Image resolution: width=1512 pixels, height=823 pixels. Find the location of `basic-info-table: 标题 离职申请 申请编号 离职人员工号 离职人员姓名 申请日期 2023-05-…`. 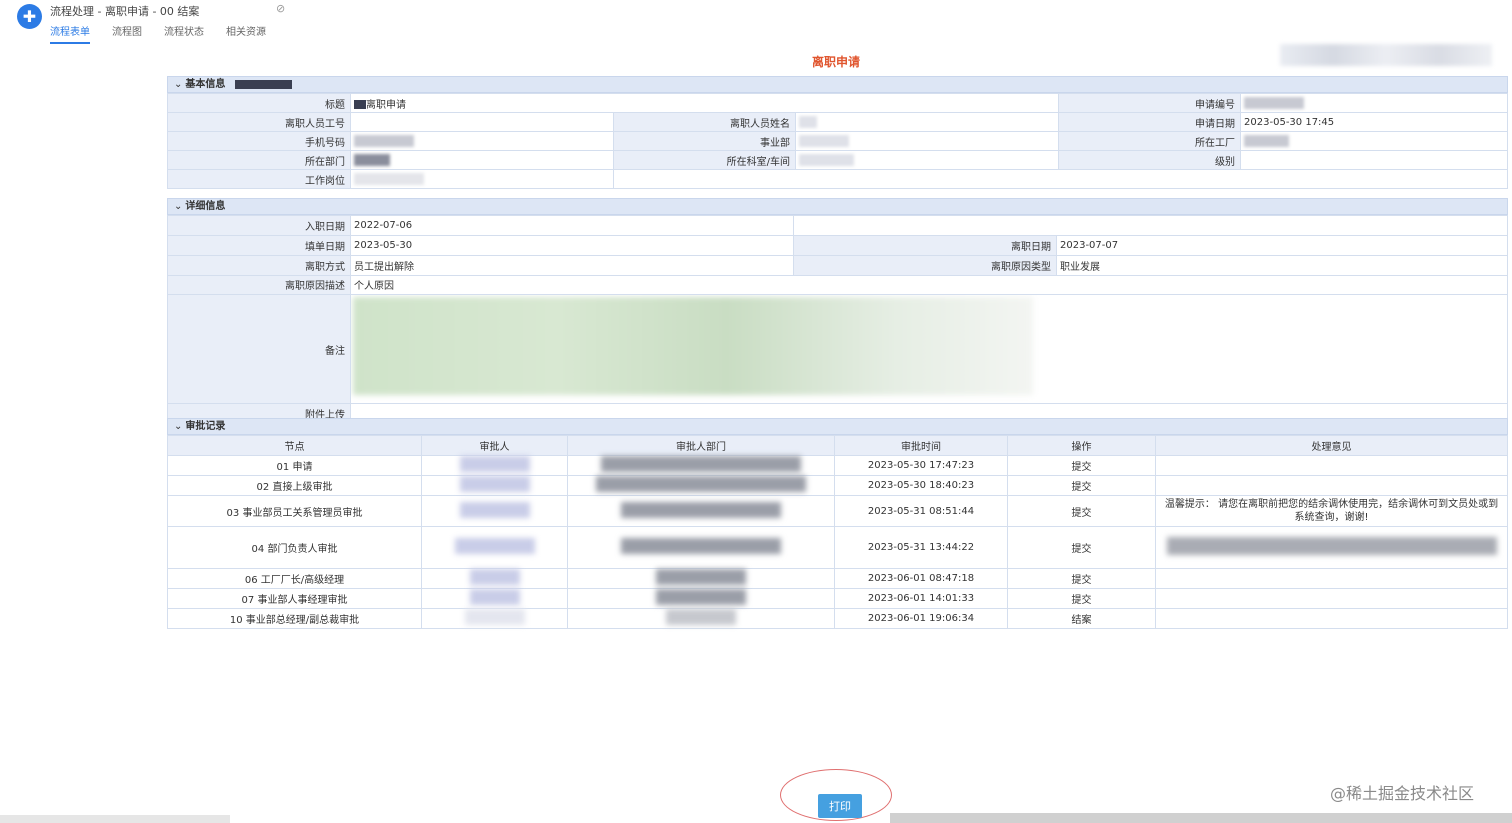

basic-info-table: 标题 离职申请 申请编号 离职人员工号 离职人员姓名 申请日期 2023-05-… is located at coordinates (837, 141).